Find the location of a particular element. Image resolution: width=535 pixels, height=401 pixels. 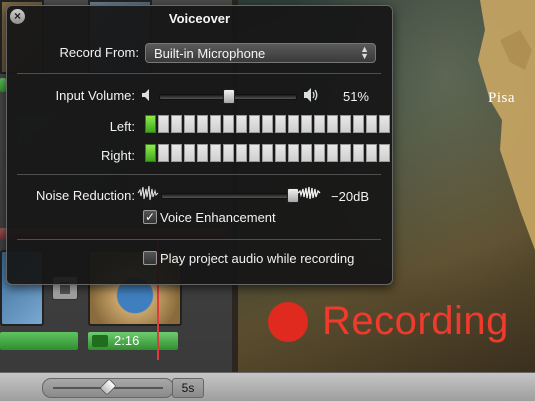

waveform-small-icon is located at coordinates (148, 193).